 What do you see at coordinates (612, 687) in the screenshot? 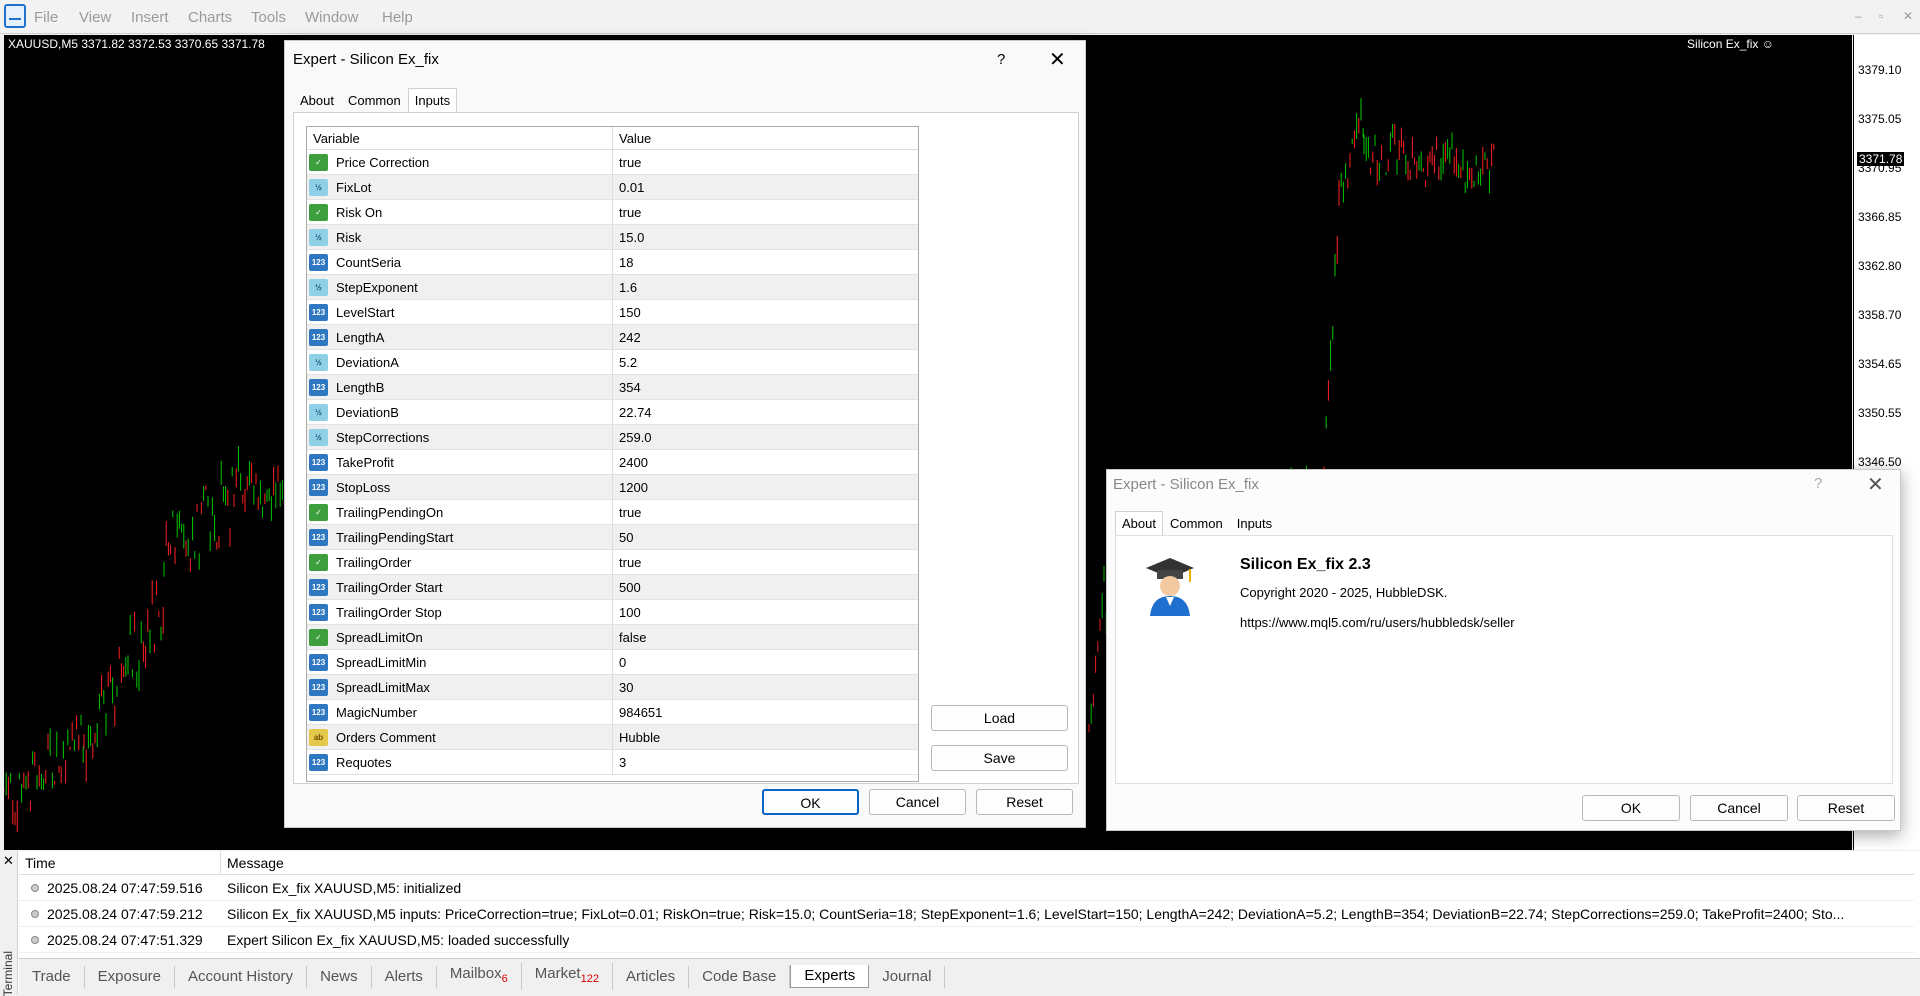
I see `param-row: 123 SpreadLimitMax 30` at bounding box center [612, 687].